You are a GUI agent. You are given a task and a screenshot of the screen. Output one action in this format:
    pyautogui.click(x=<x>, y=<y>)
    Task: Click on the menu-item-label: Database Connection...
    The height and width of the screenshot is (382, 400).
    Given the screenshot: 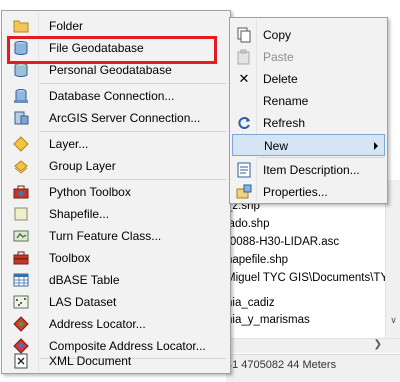 What is the action you would take?
    pyautogui.click(x=112, y=96)
    